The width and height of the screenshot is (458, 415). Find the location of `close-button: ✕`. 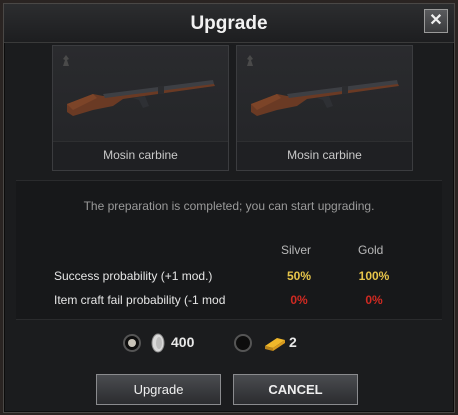

close-button: ✕ is located at coordinates (436, 21).